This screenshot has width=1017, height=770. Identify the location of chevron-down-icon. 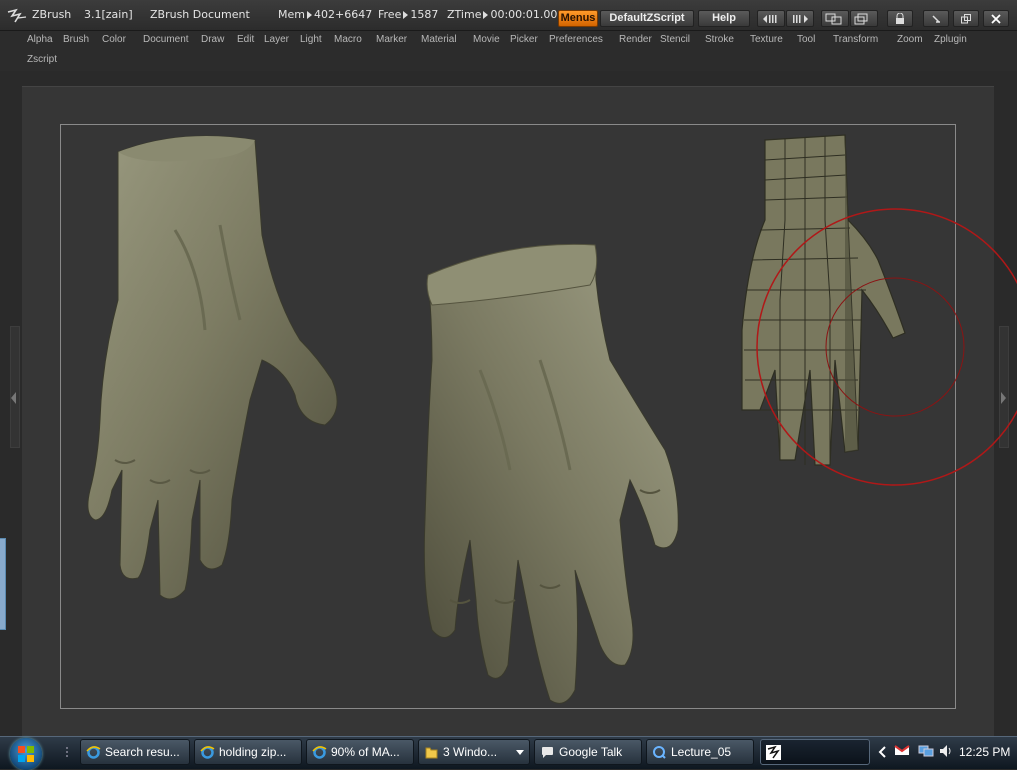
(520, 752).